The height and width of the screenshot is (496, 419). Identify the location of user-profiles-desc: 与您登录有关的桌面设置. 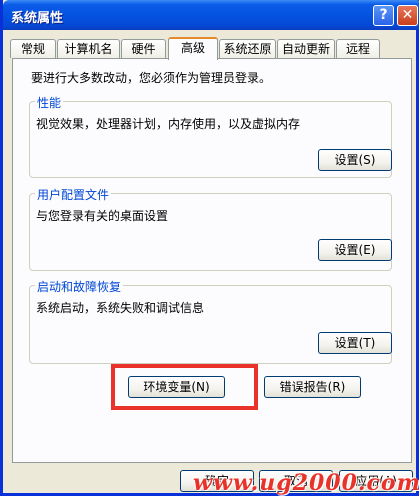
(102, 216).